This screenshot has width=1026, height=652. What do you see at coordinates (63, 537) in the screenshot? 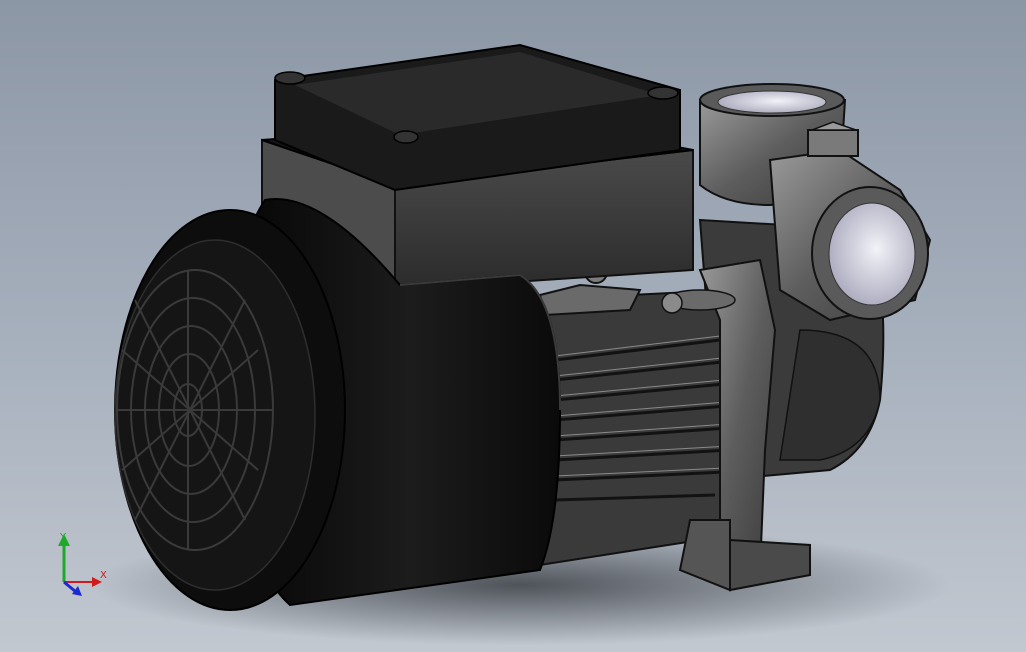
I see `y-axis-label: Y` at bounding box center [63, 537].